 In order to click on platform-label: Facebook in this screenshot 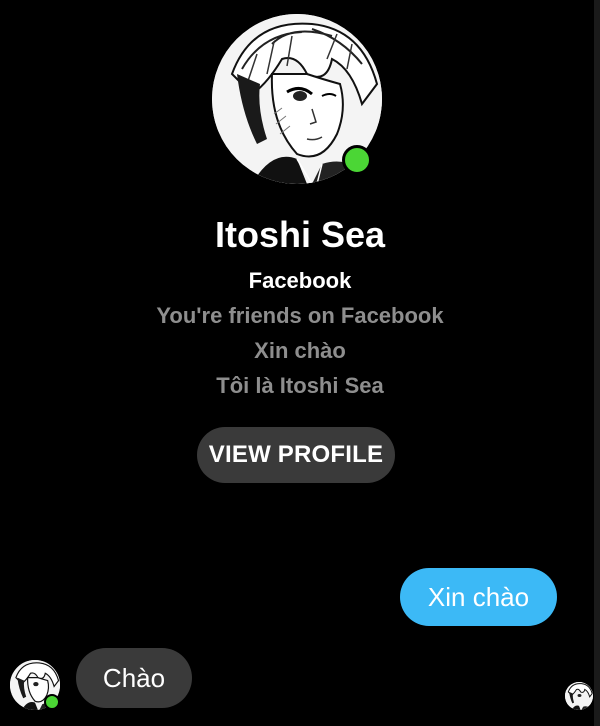, I will do `click(300, 280)`.